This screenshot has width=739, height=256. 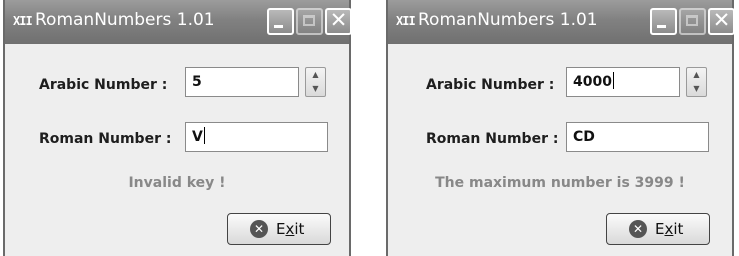 What do you see at coordinates (197, 82) in the screenshot?
I see `arabic-number-value: 5` at bounding box center [197, 82].